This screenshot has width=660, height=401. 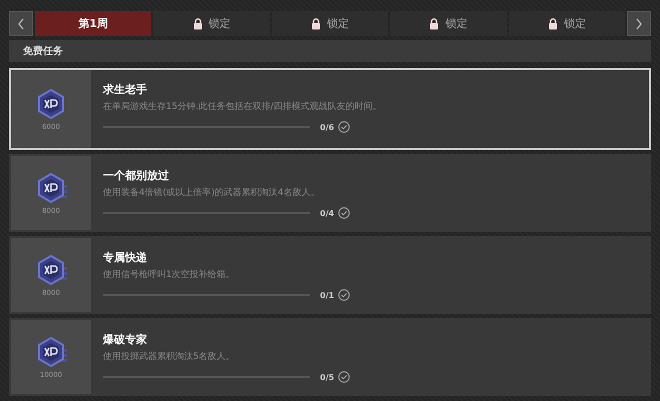 I want to click on chevron-left-icon, so click(x=21, y=24).